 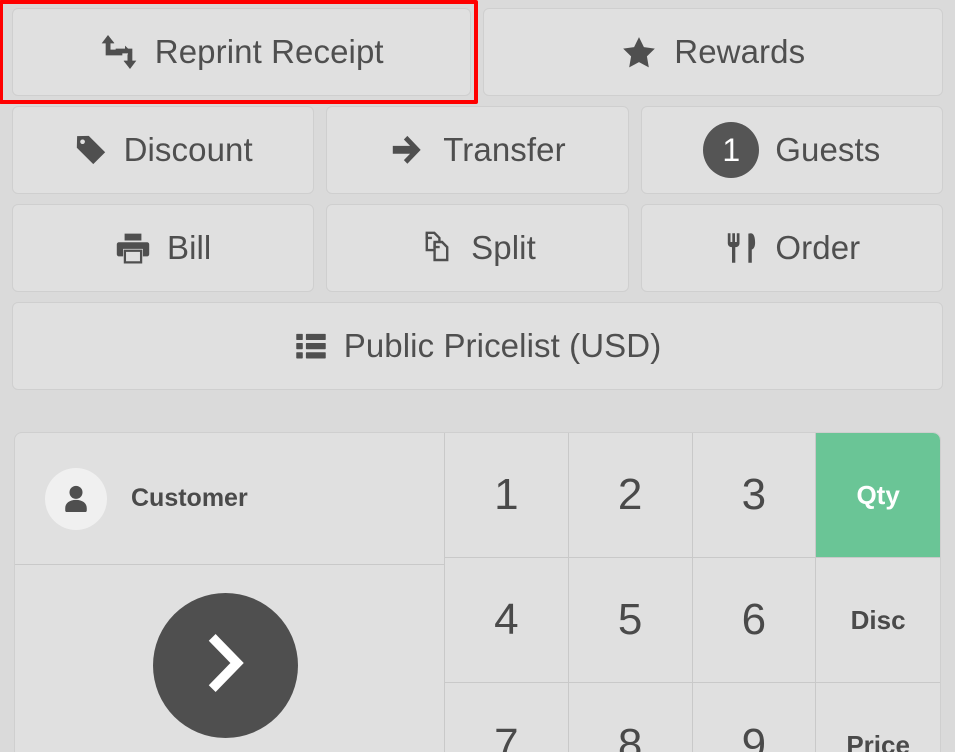 I want to click on rewards-button: Rewards, so click(x=712, y=52).